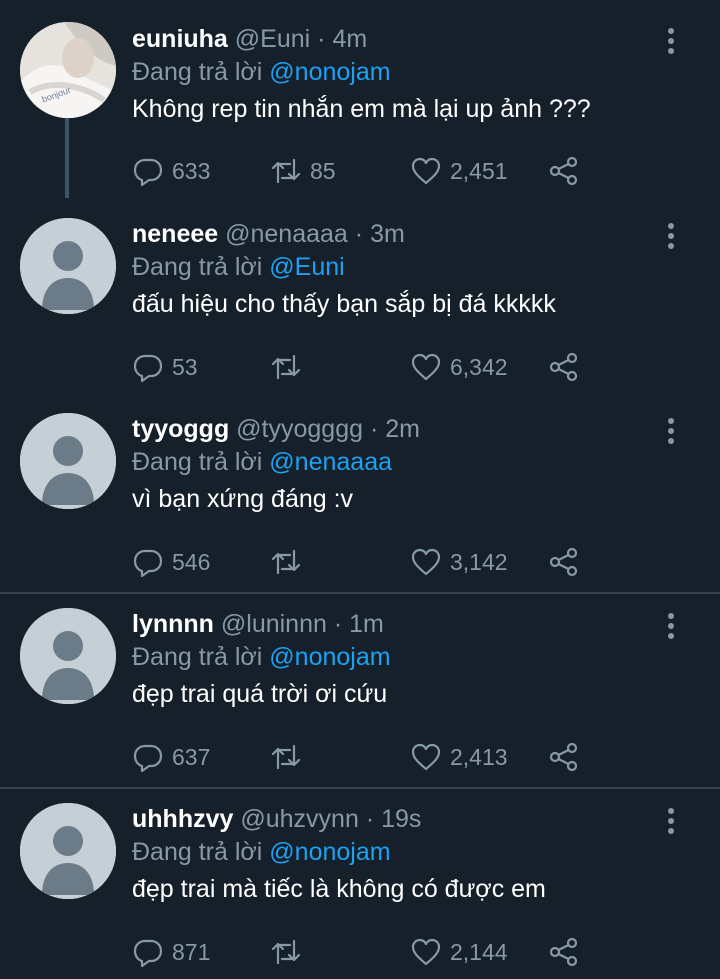  I want to click on like-button: 6,342, so click(459, 367).